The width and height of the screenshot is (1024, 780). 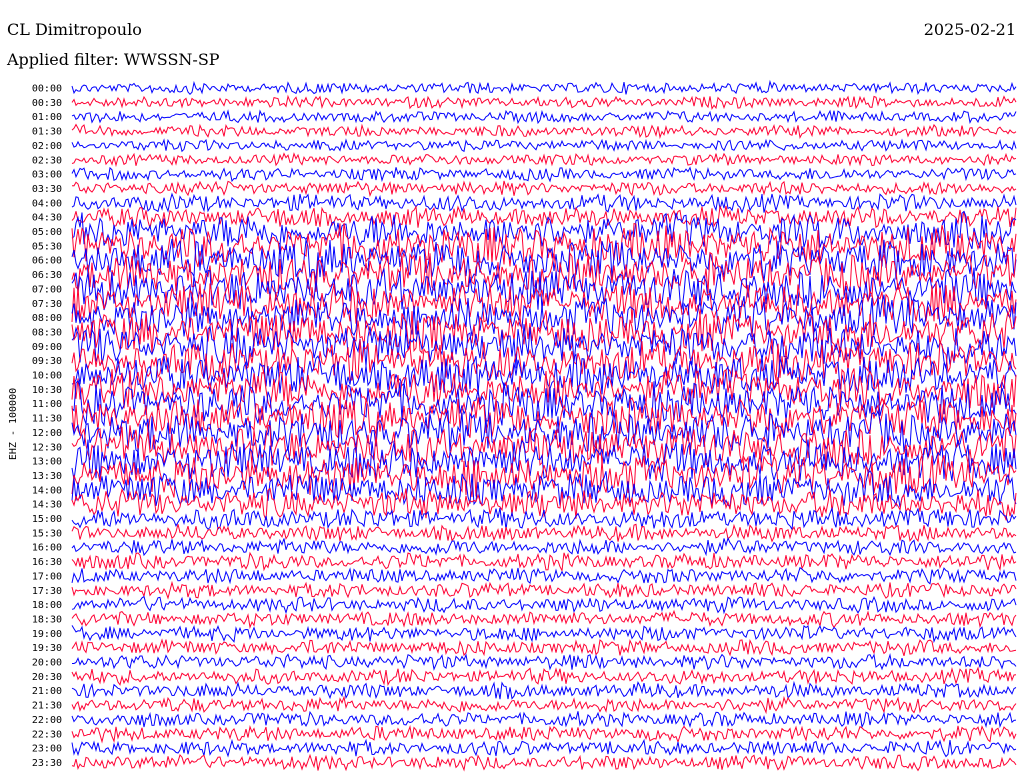 What do you see at coordinates (47, 175) in the screenshot?
I see `row-time-label: 03:00` at bounding box center [47, 175].